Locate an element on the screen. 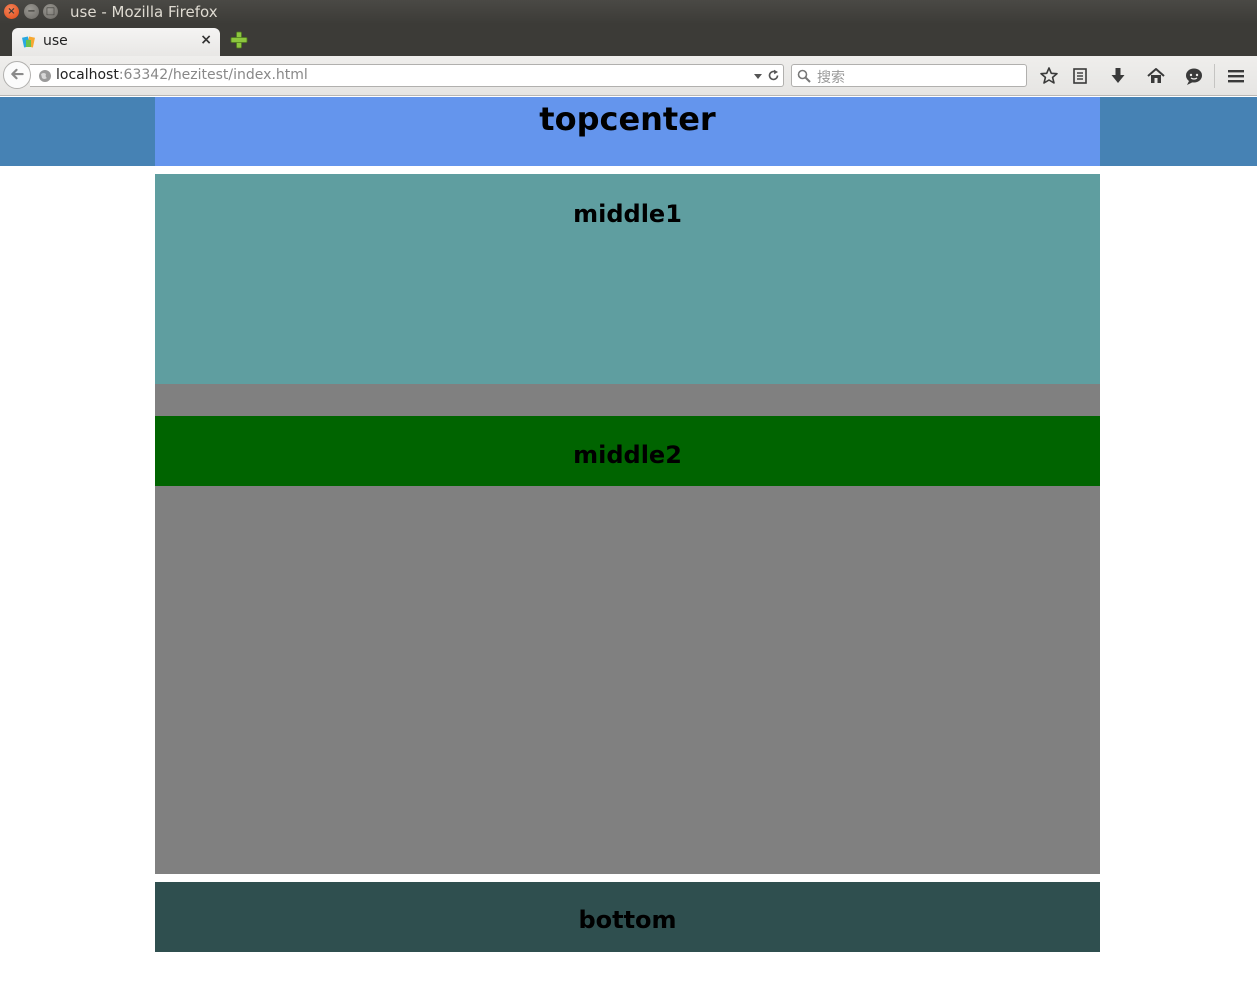 The image size is (1257, 995). page-favicon-icon is located at coordinates (28, 42).